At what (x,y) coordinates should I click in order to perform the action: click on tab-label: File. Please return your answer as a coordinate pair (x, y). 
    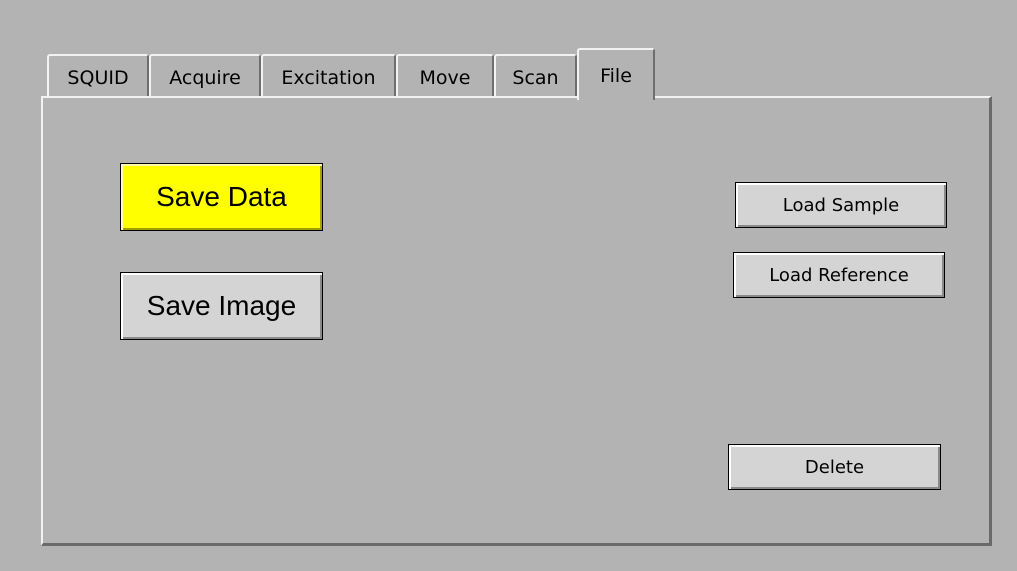
    Looking at the image, I should click on (616, 76).